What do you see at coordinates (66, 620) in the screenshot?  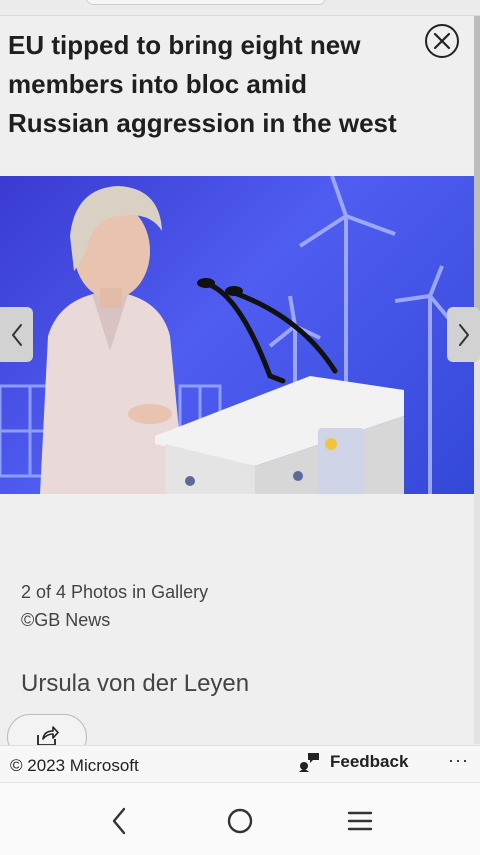 I see `photo-credit: ©GB News` at bounding box center [66, 620].